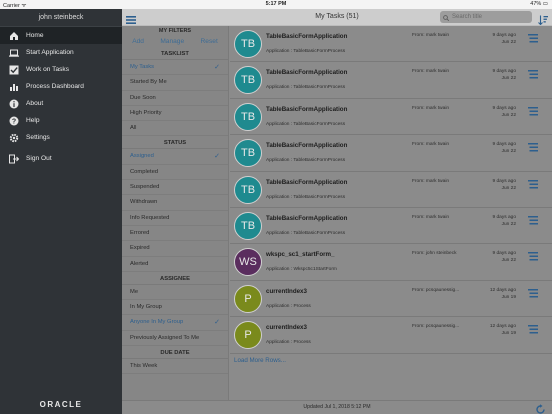 The image size is (552, 414). Describe the element at coordinates (61, 158) in the screenshot. I see `sidebar-item-sign-out: Sign Out` at that location.